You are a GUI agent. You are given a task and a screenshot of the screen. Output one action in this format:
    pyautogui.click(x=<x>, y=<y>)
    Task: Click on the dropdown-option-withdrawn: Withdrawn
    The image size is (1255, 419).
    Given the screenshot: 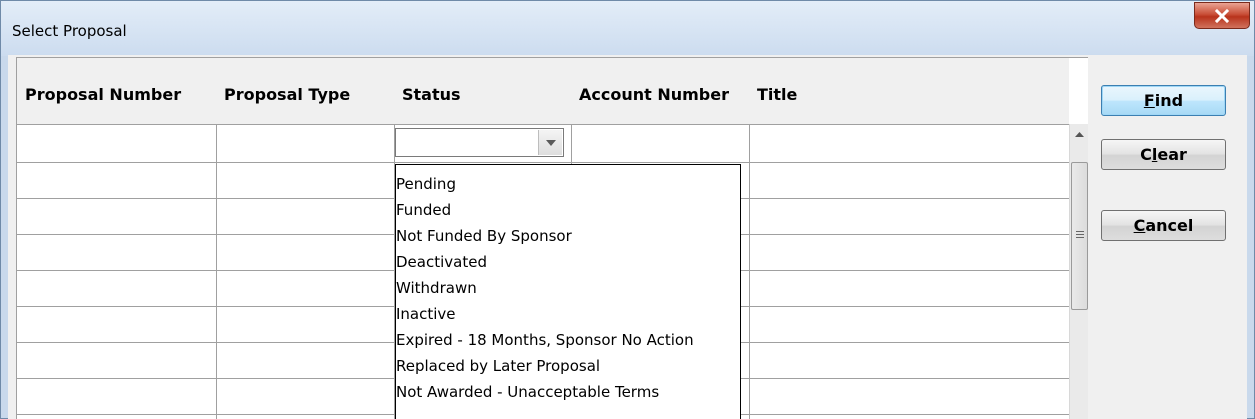 What is the action you would take?
    pyautogui.click(x=568, y=288)
    